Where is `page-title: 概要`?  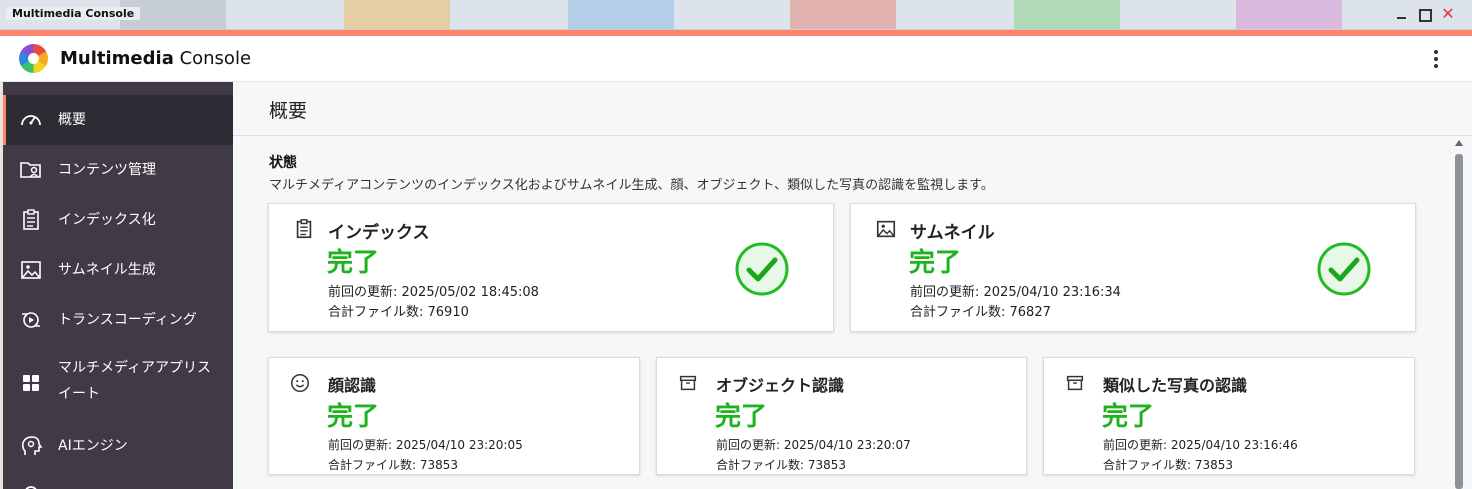
page-title: 概要 is located at coordinates (288, 111).